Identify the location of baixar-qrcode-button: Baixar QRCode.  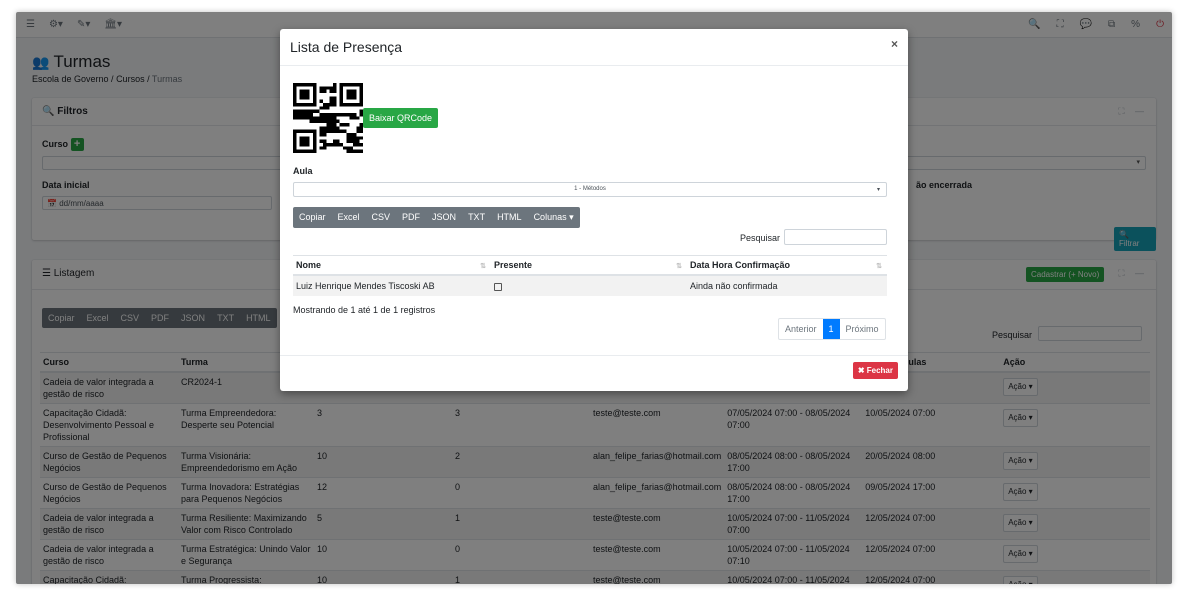
(401, 118).